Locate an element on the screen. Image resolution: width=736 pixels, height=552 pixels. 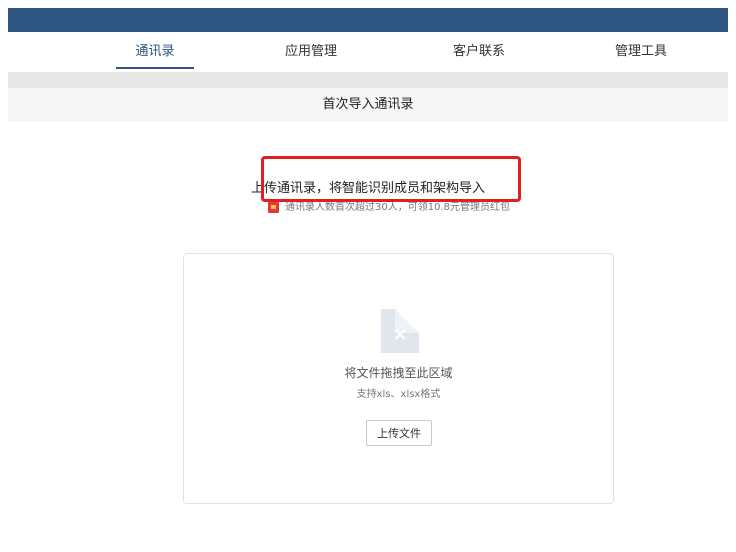
nav-tabs: 通讯录 应用管理 客户联系 管理工具 is located at coordinates (368, 52).